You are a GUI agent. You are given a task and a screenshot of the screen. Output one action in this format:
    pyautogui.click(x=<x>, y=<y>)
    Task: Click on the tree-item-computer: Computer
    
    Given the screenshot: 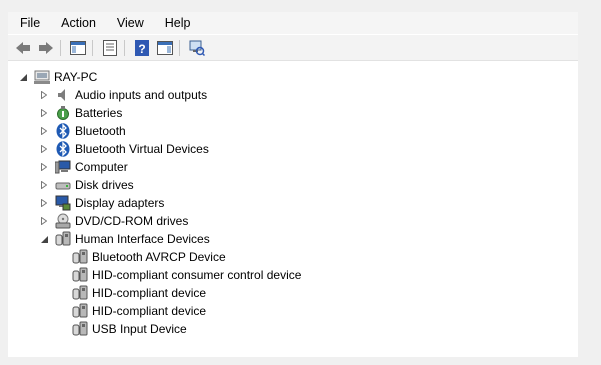 What is the action you would take?
    pyautogui.click(x=83, y=167)
    